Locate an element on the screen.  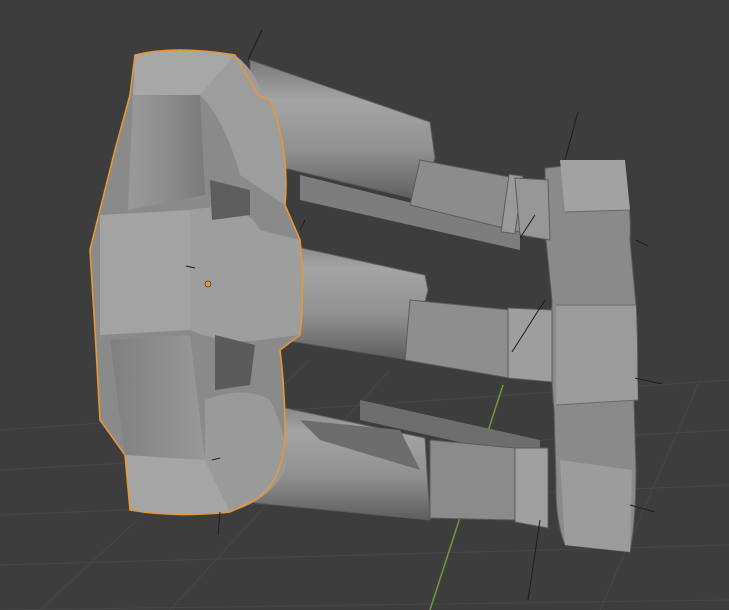
right-ring-frame is located at coordinates (591, 356).